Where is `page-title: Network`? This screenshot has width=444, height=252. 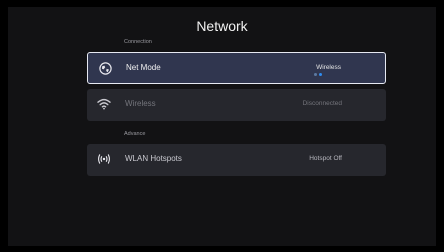 page-title: Network is located at coordinates (222, 26).